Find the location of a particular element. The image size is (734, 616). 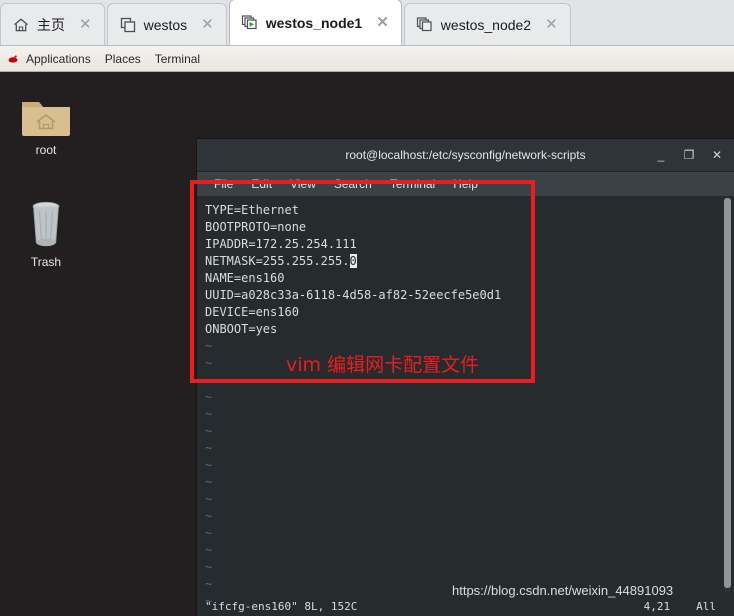

vim-cursor: 0 is located at coordinates (353, 261).